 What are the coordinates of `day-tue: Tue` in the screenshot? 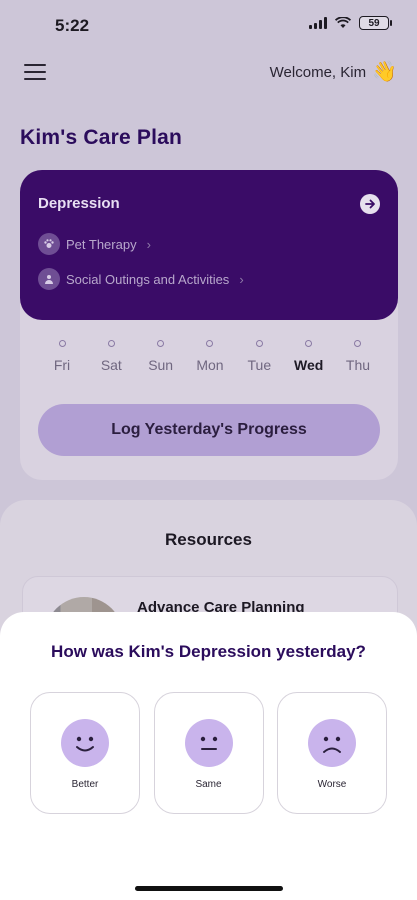 It's located at (259, 356).